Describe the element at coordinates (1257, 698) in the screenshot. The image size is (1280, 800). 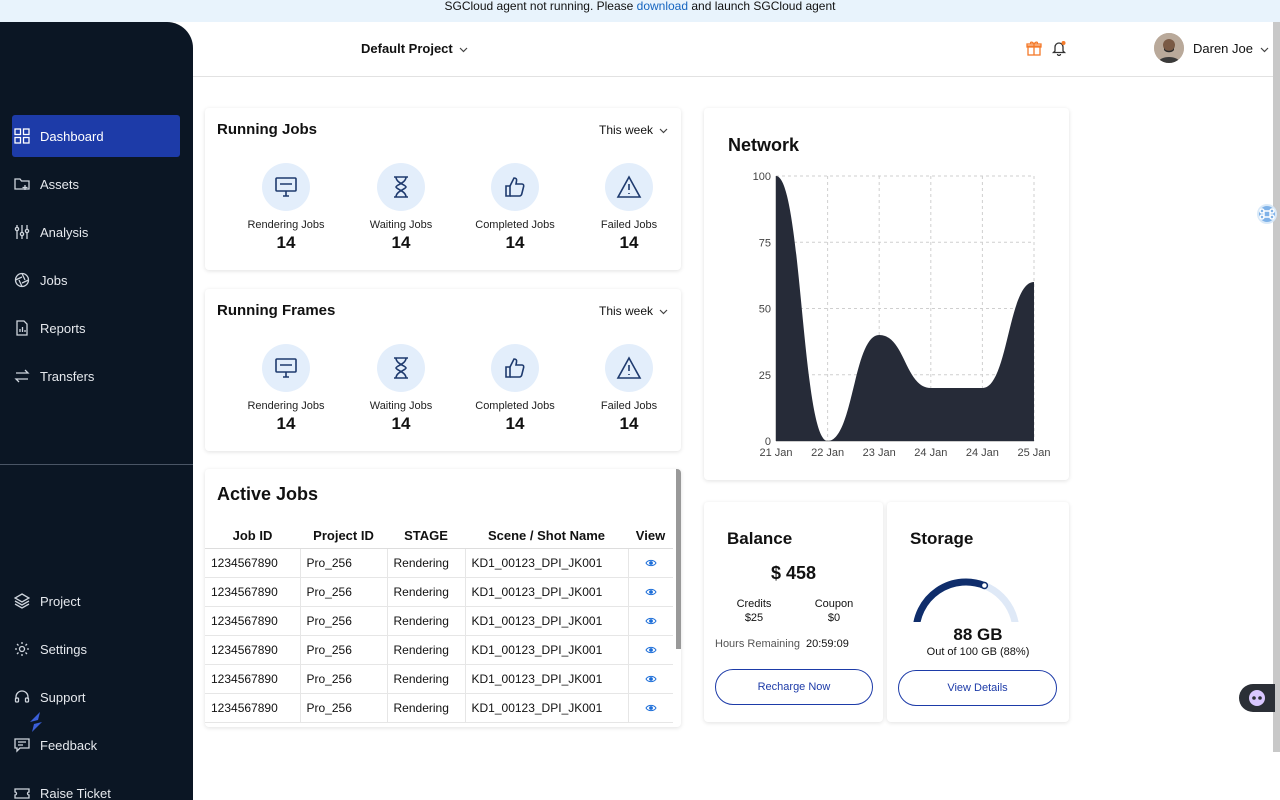
I see `chat-bot-icon` at that location.